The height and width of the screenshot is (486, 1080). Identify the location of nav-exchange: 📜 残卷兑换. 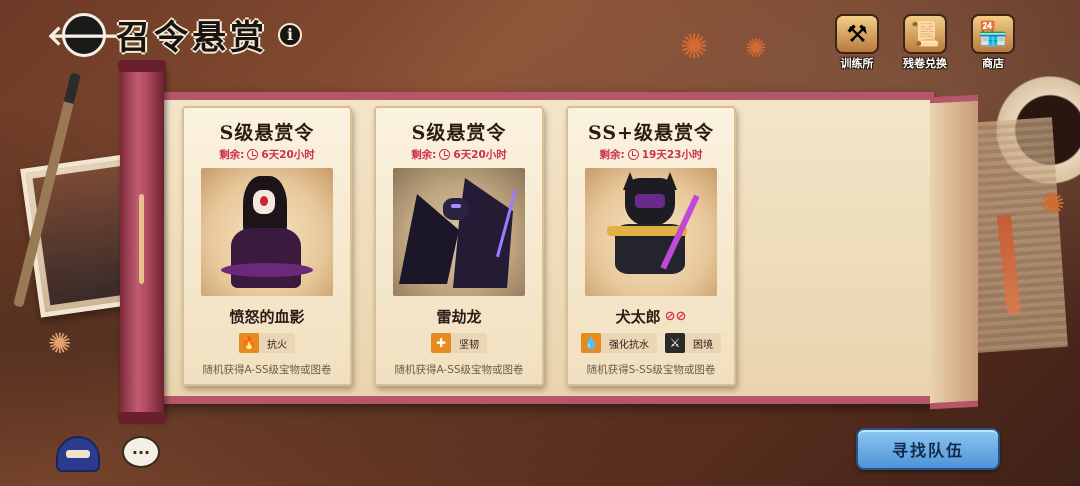
(925, 42).